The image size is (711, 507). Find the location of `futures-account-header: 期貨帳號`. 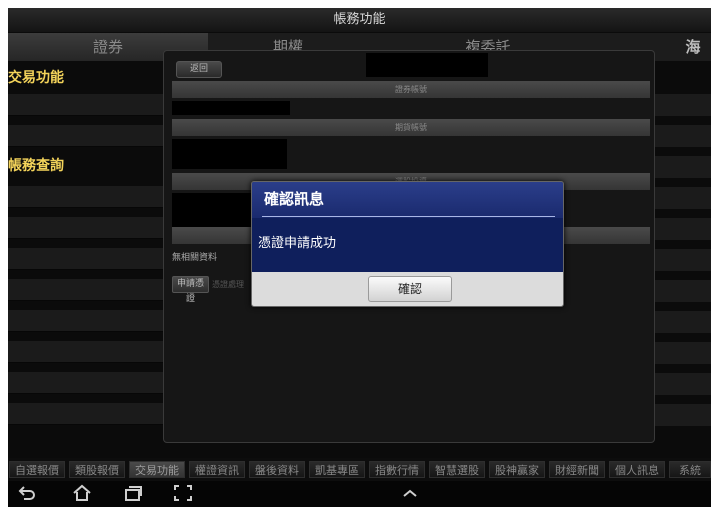

futures-account-header: 期貨帳號 is located at coordinates (411, 127).